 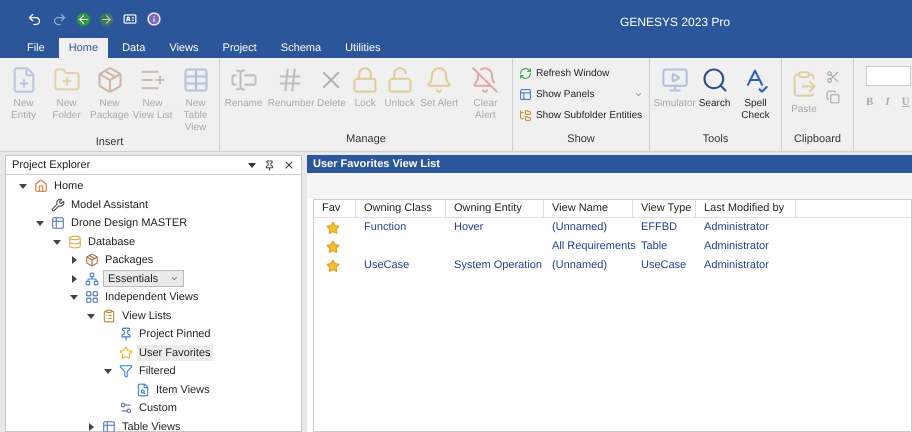 I want to click on tree-item: User Favorites, so click(x=175, y=352).